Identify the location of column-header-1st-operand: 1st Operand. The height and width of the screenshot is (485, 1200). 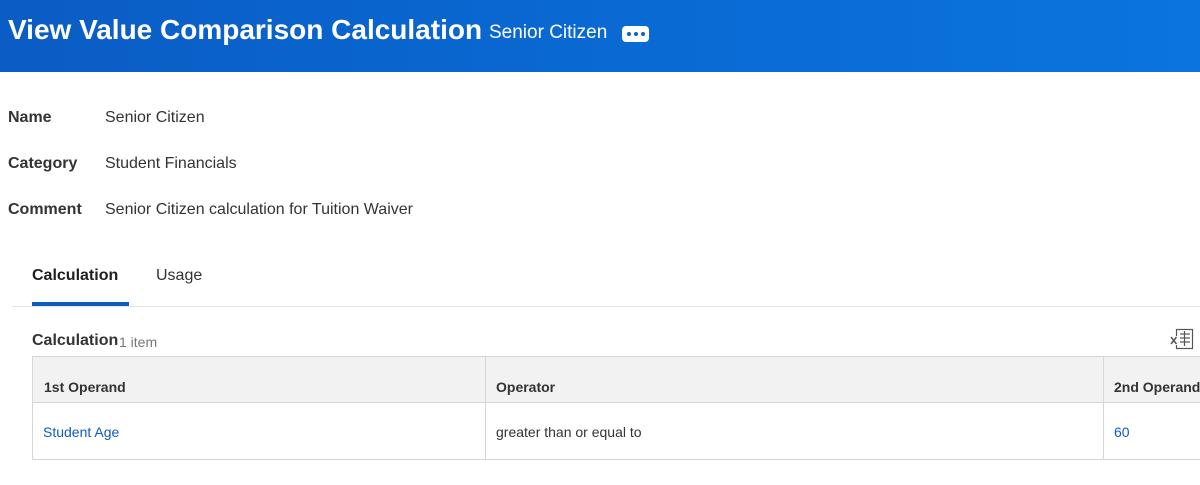
(85, 387).